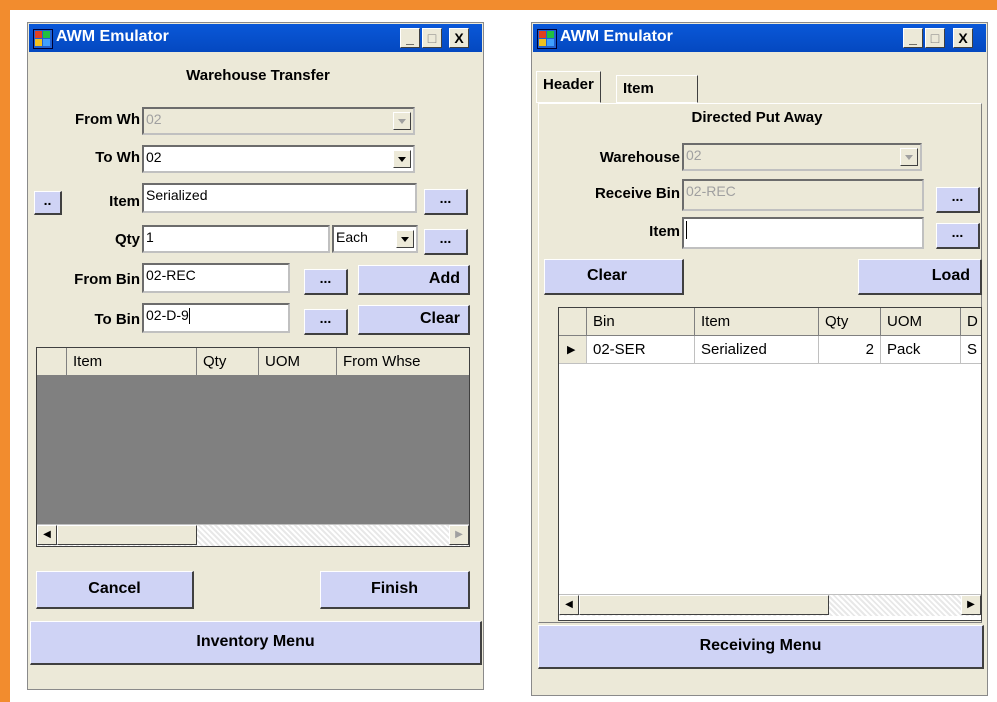  What do you see at coordinates (154, 119) in the screenshot?
I see `from-wh-value: 02` at bounding box center [154, 119].